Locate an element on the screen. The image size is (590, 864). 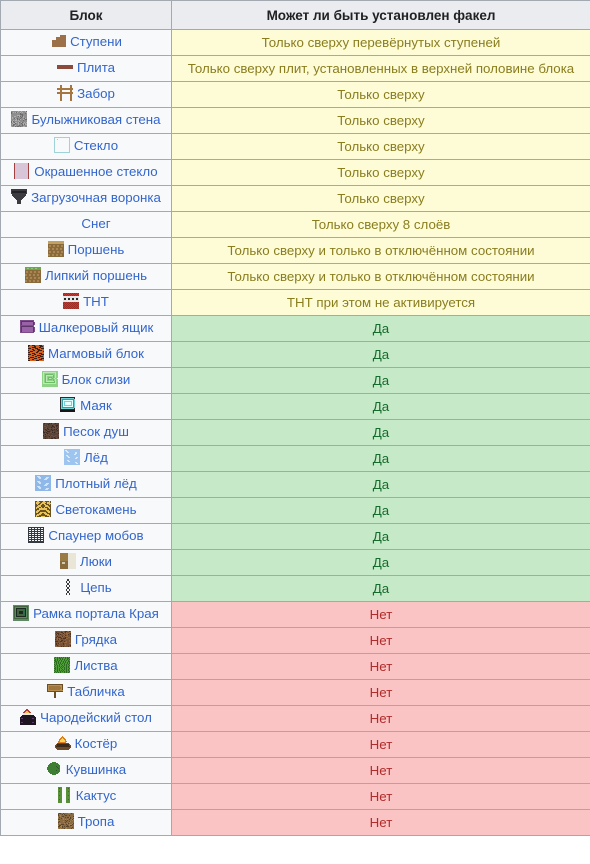
block-cell: Забор is located at coordinates (86, 94).